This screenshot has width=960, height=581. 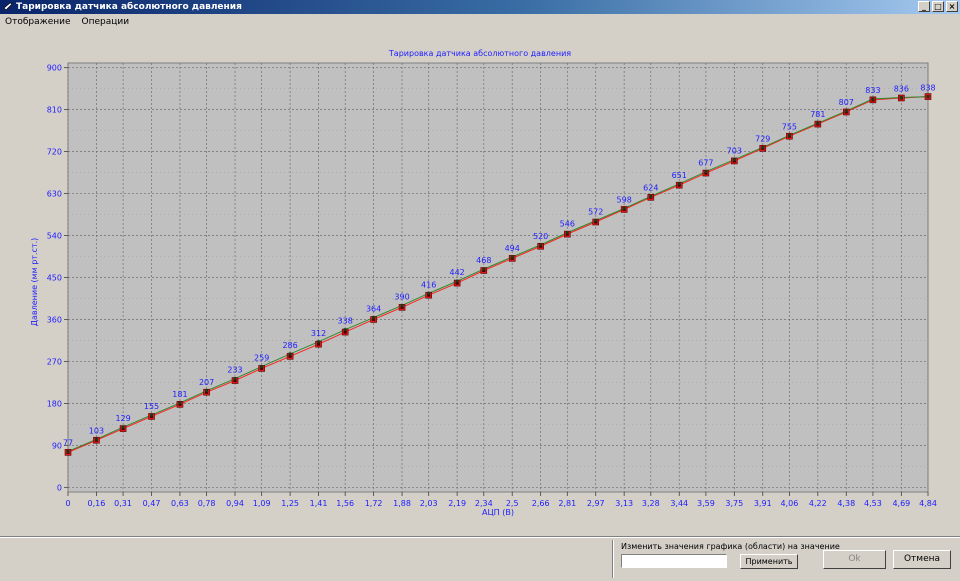 I want to click on y-tick-label: 630, so click(x=54, y=194).